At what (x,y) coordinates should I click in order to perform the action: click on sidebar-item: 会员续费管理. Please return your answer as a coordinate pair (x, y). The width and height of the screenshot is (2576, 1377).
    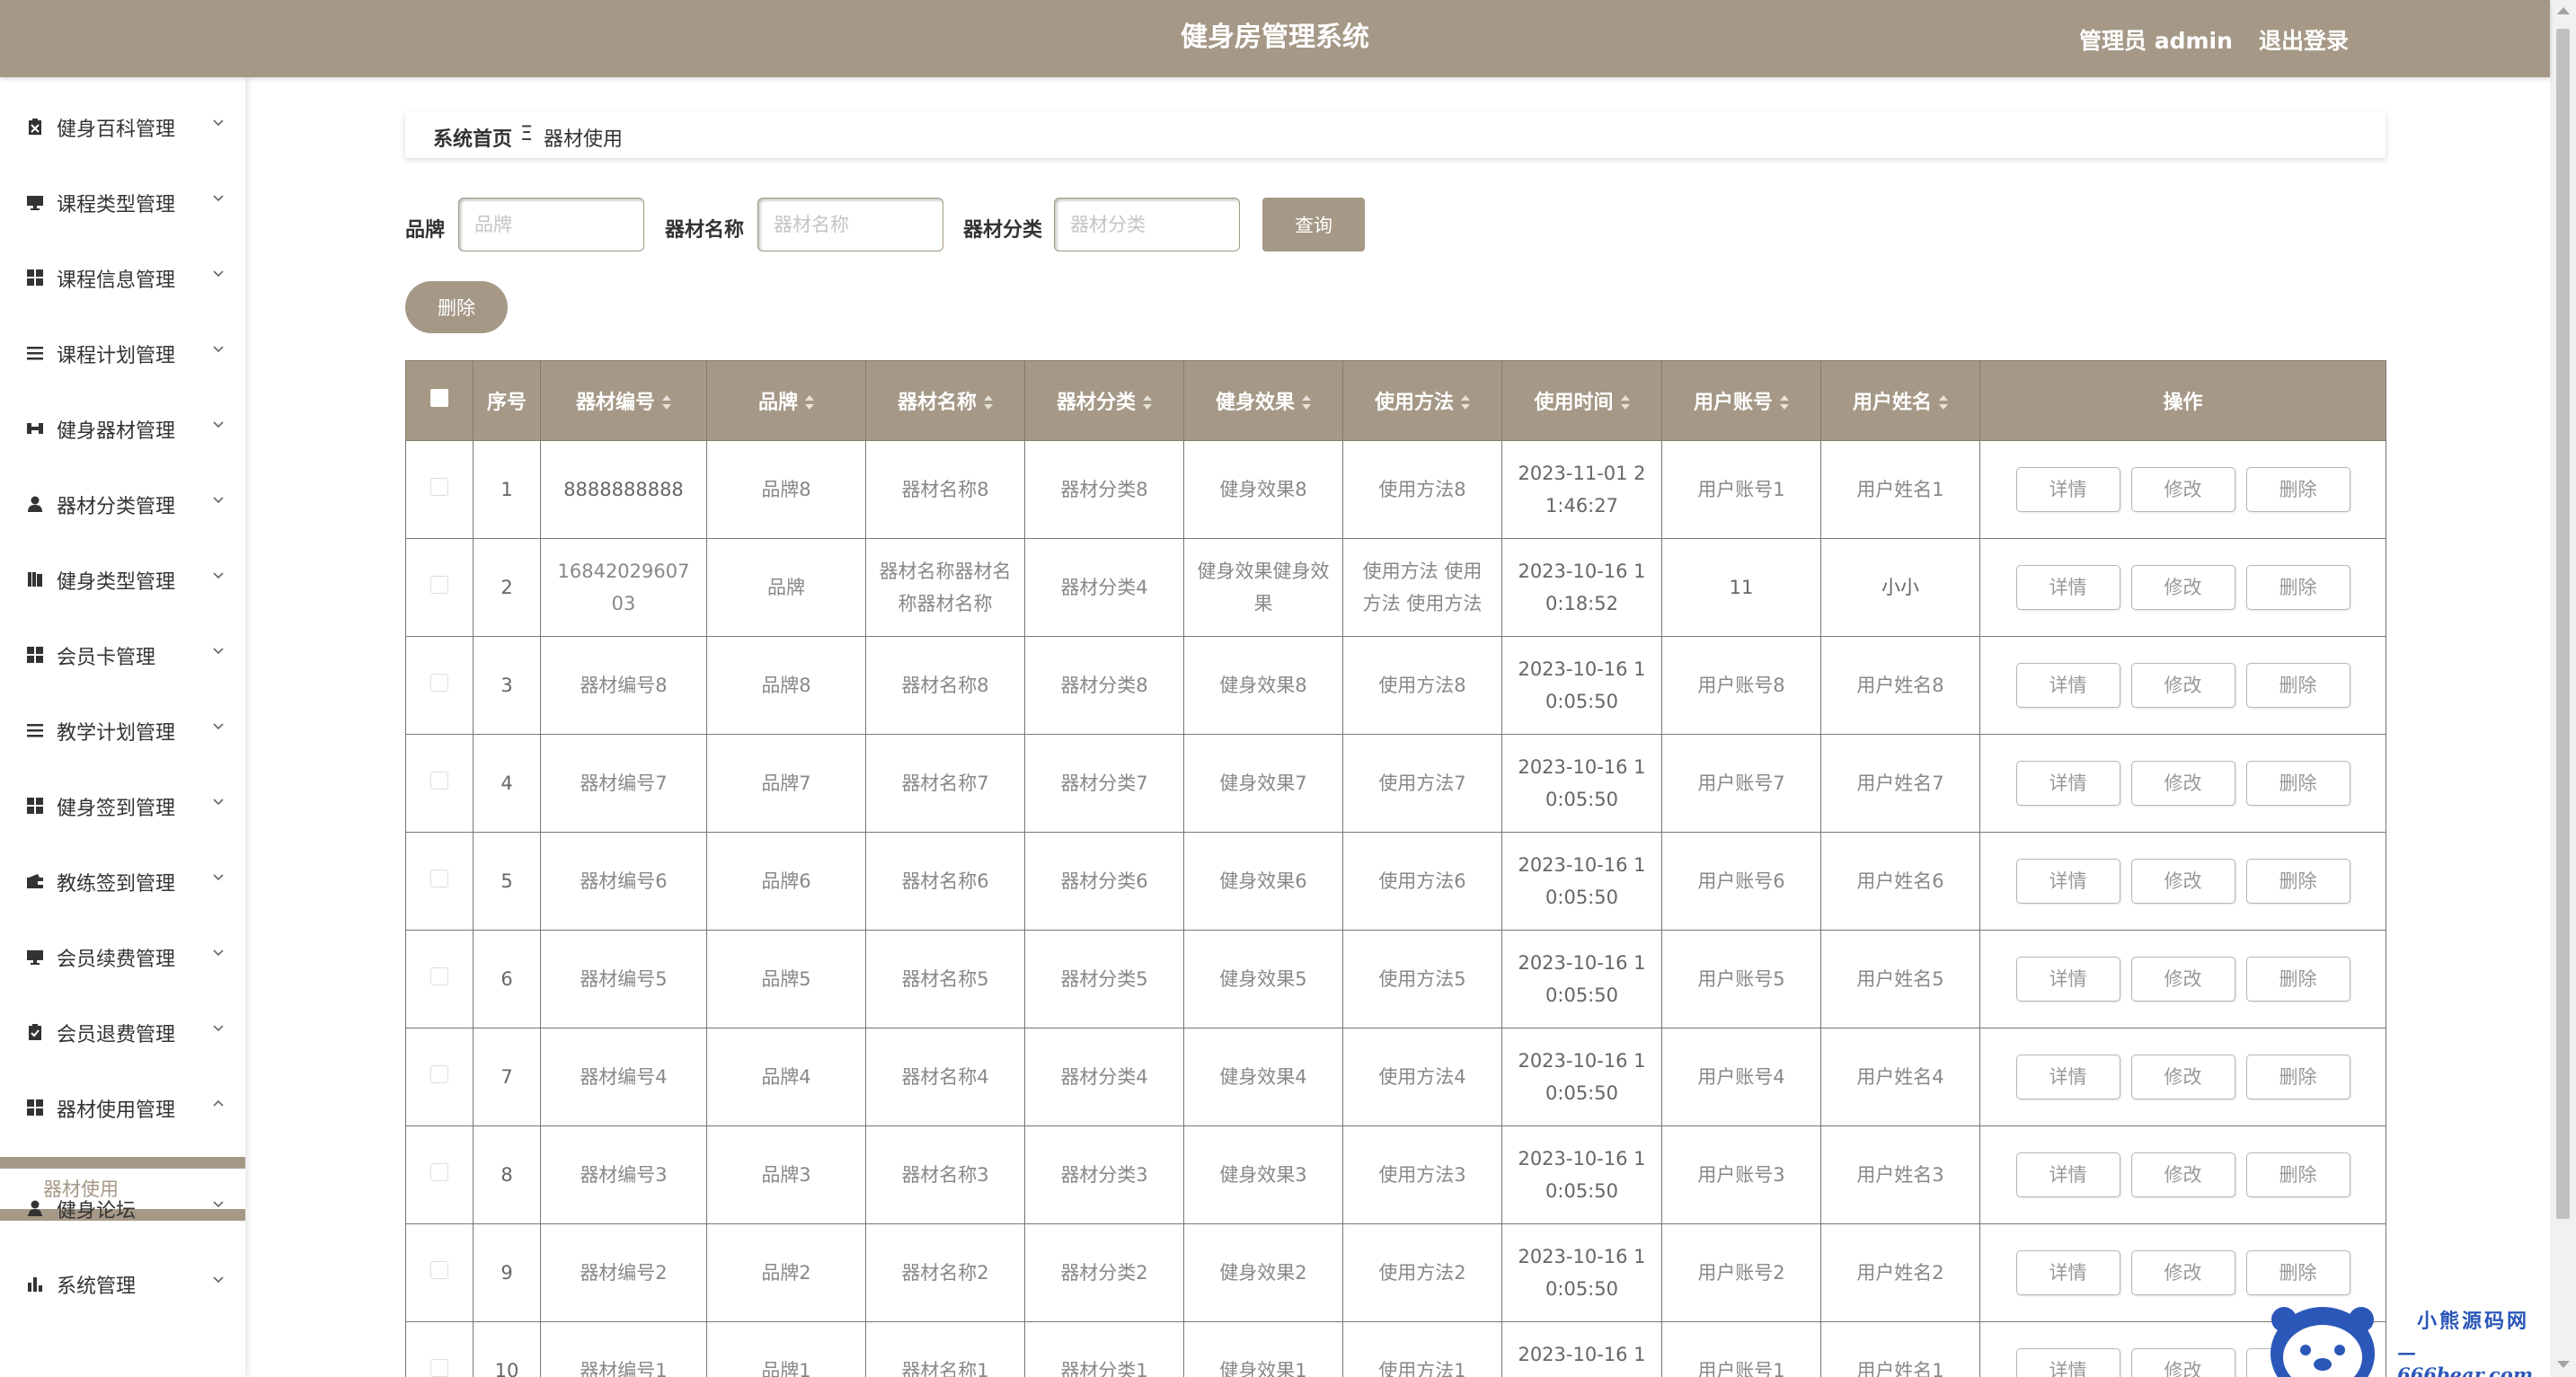
    Looking at the image, I should click on (122, 956).